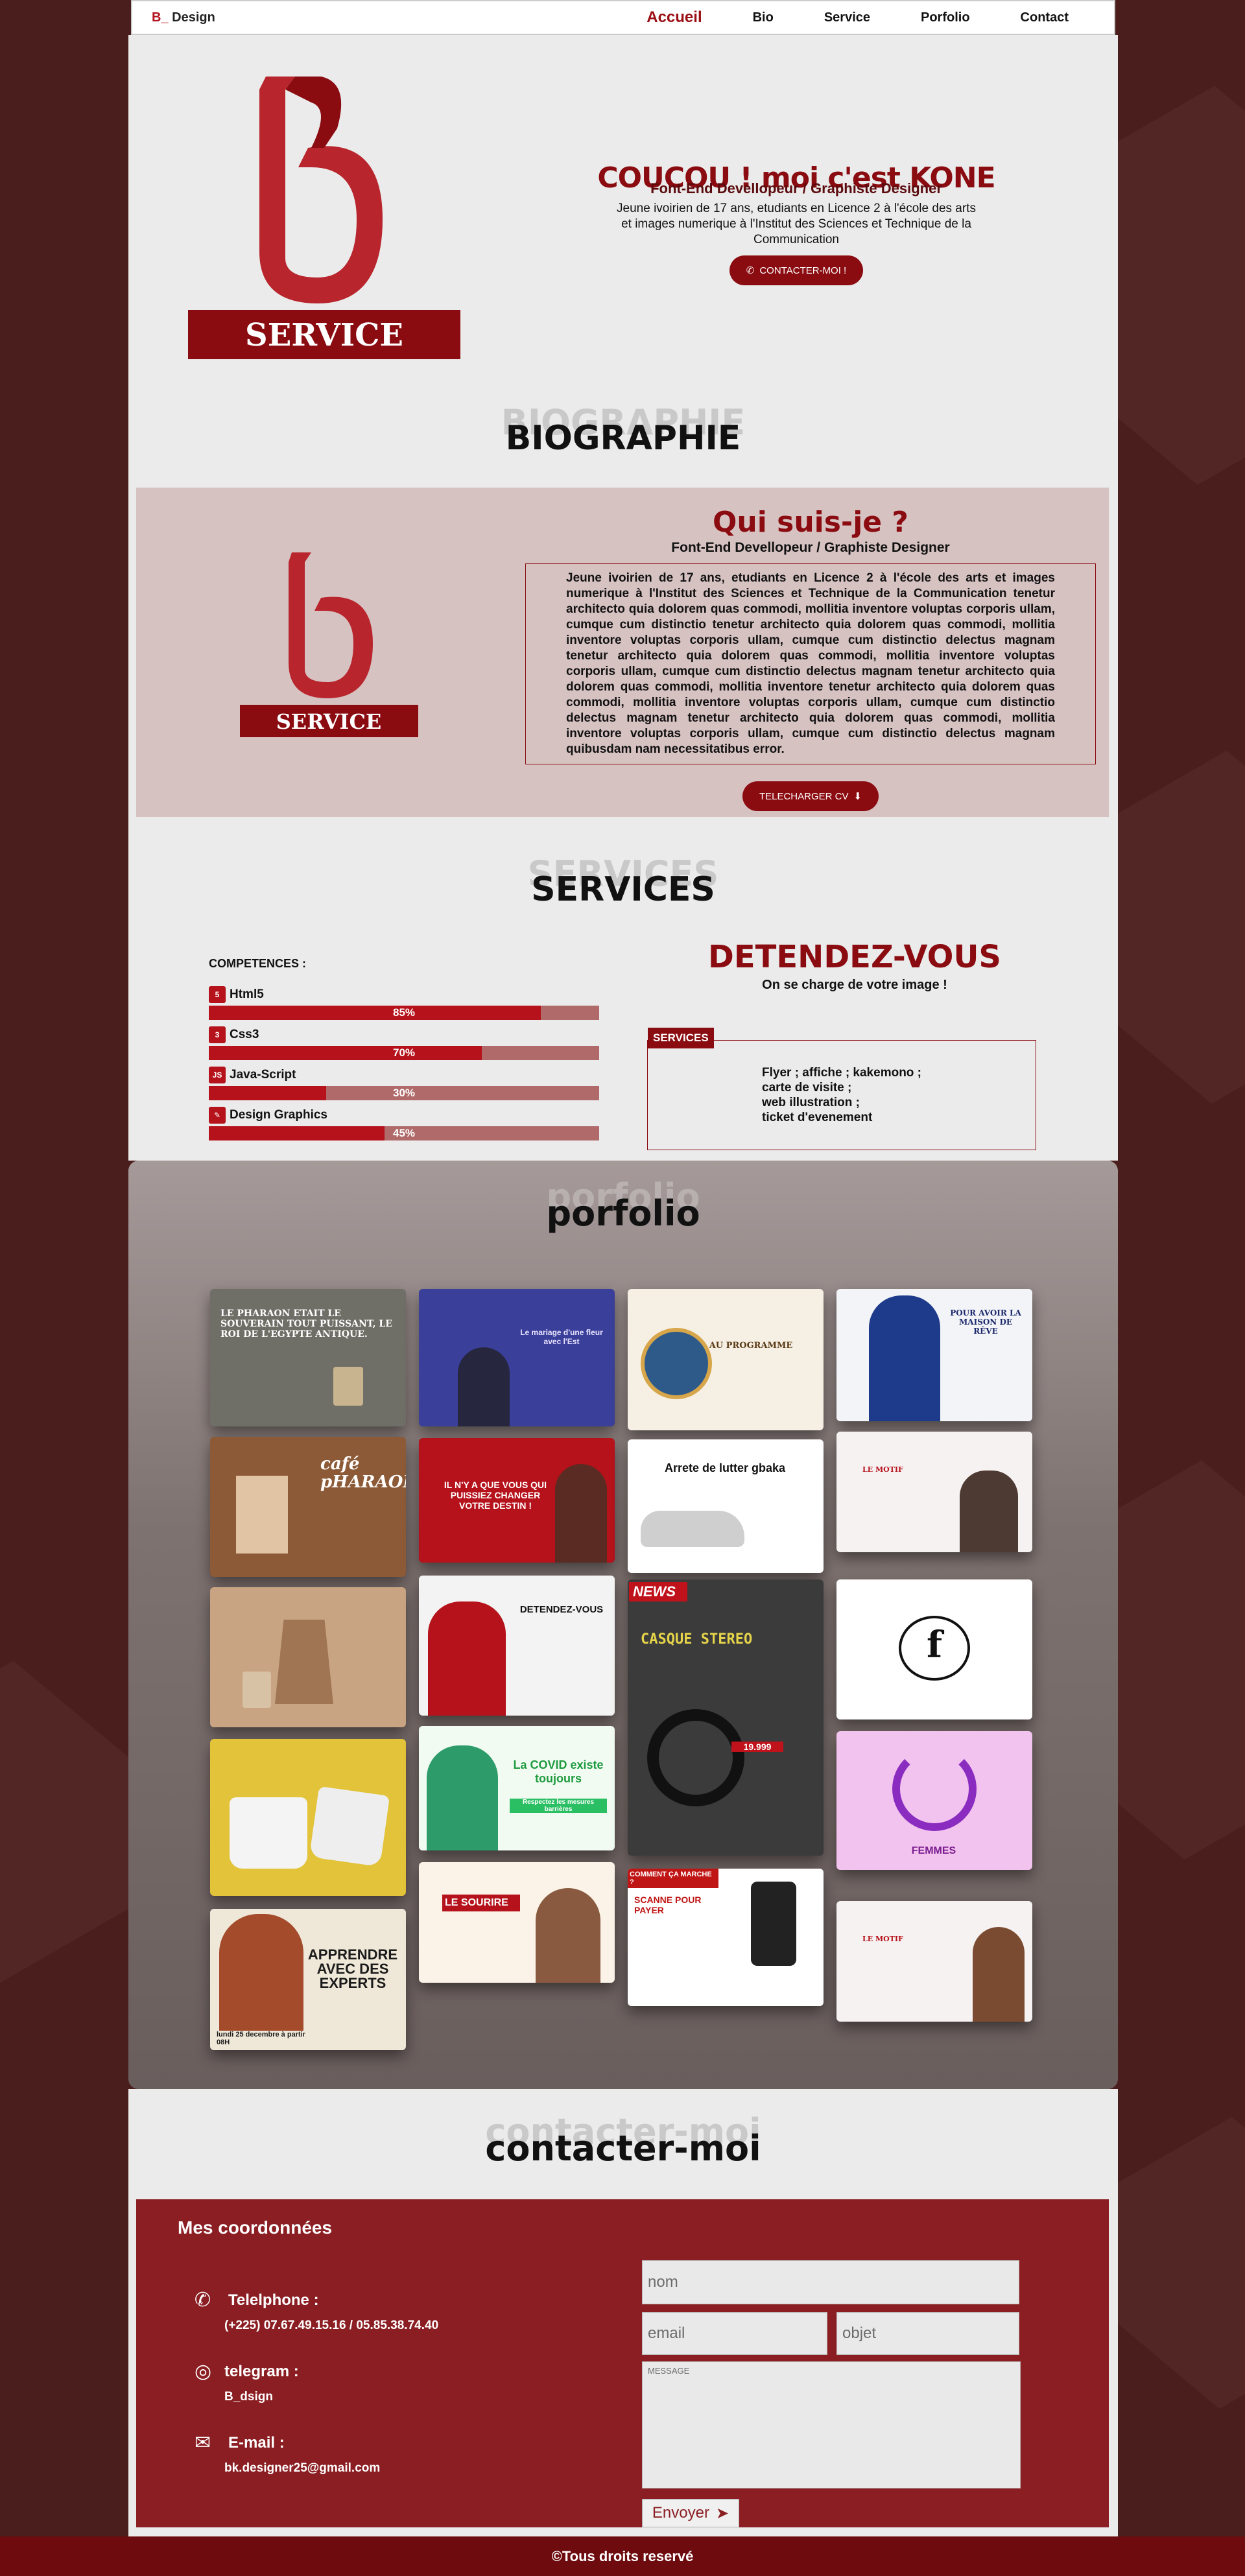 The width and height of the screenshot is (1245, 2576). What do you see at coordinates (681, 1038) in the screenshot?
I see `services-tag: SERVICES` at bounding box center [681, 1038].